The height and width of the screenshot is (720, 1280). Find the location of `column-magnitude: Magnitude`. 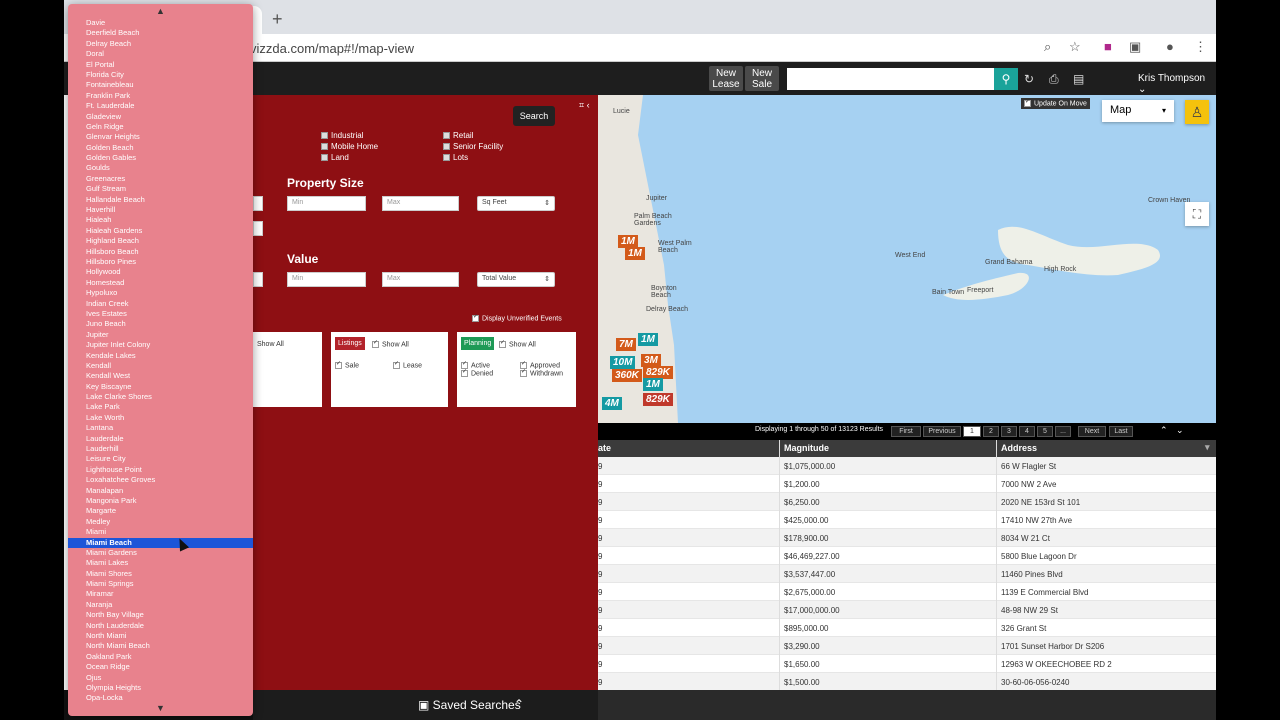

column-magnitude: Magnitude is located at coordinates (806, 448).